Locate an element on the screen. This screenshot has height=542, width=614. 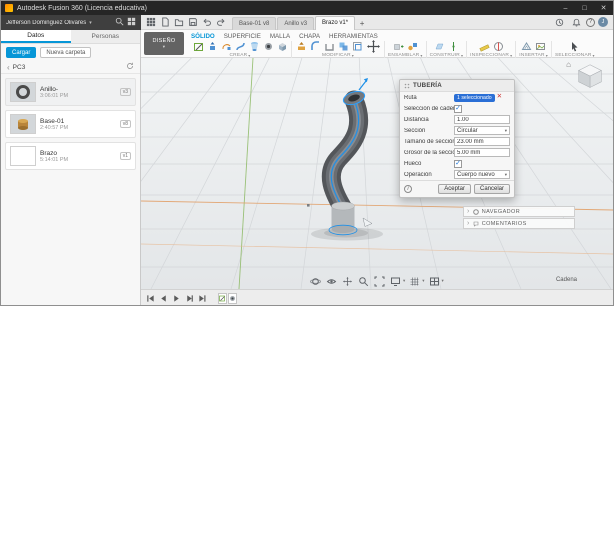
go-to-end-button is located at coordinates (202, 298).